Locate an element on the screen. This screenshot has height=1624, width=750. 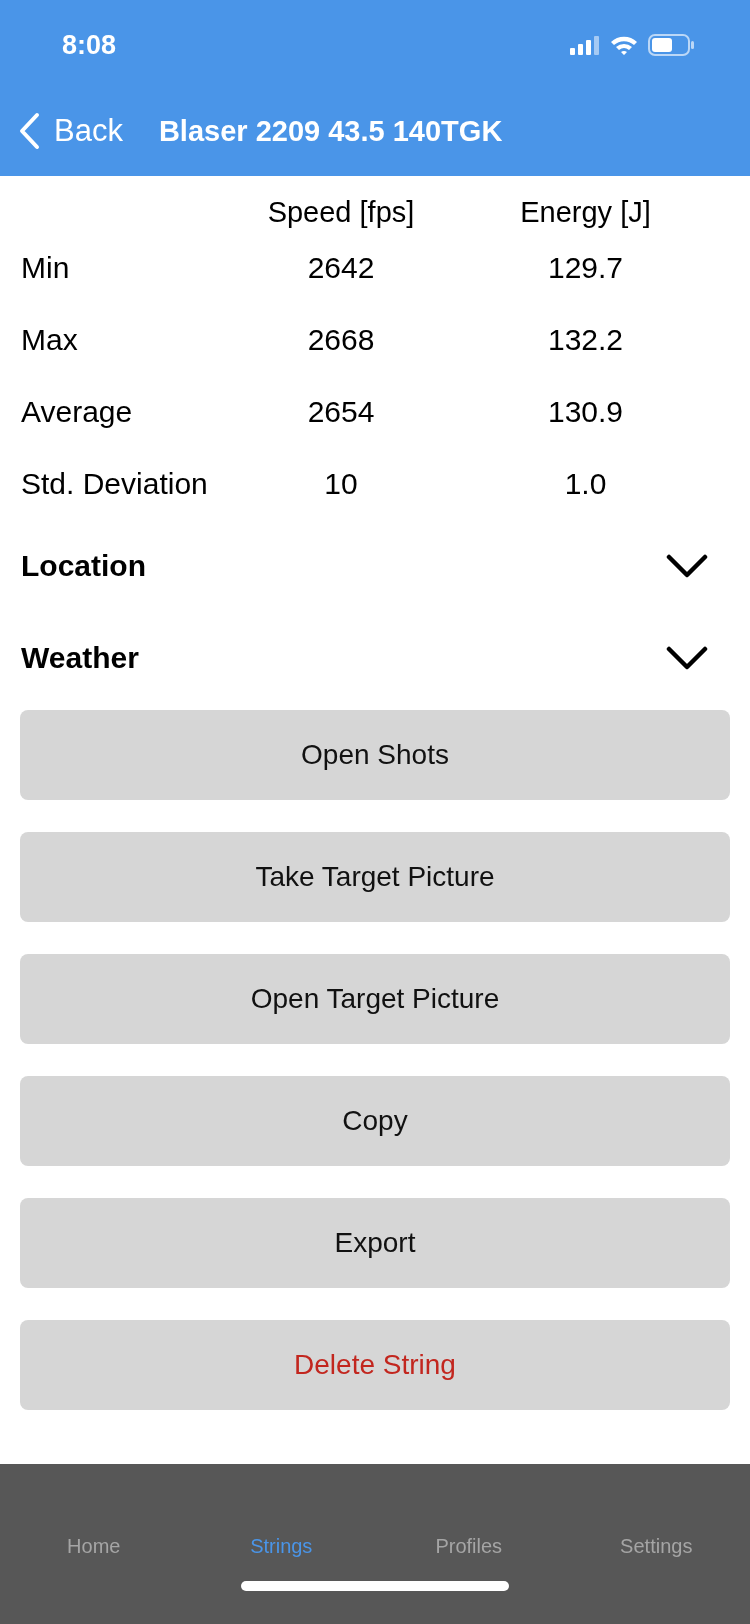
row-label: Std. Deviation is located at coordinates (115, 484).